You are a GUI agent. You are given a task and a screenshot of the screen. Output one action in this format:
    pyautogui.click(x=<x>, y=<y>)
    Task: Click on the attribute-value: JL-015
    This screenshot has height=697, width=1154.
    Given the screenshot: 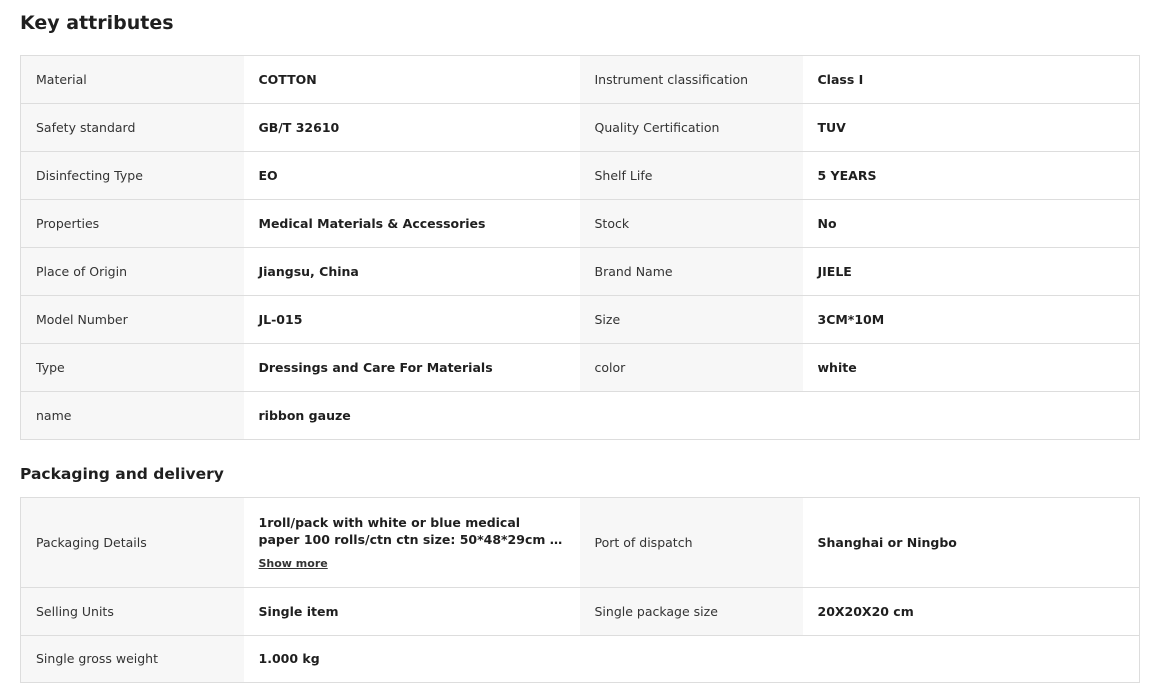 What is the action you would take?
    pyautogui.click(x=411, y=319)
    